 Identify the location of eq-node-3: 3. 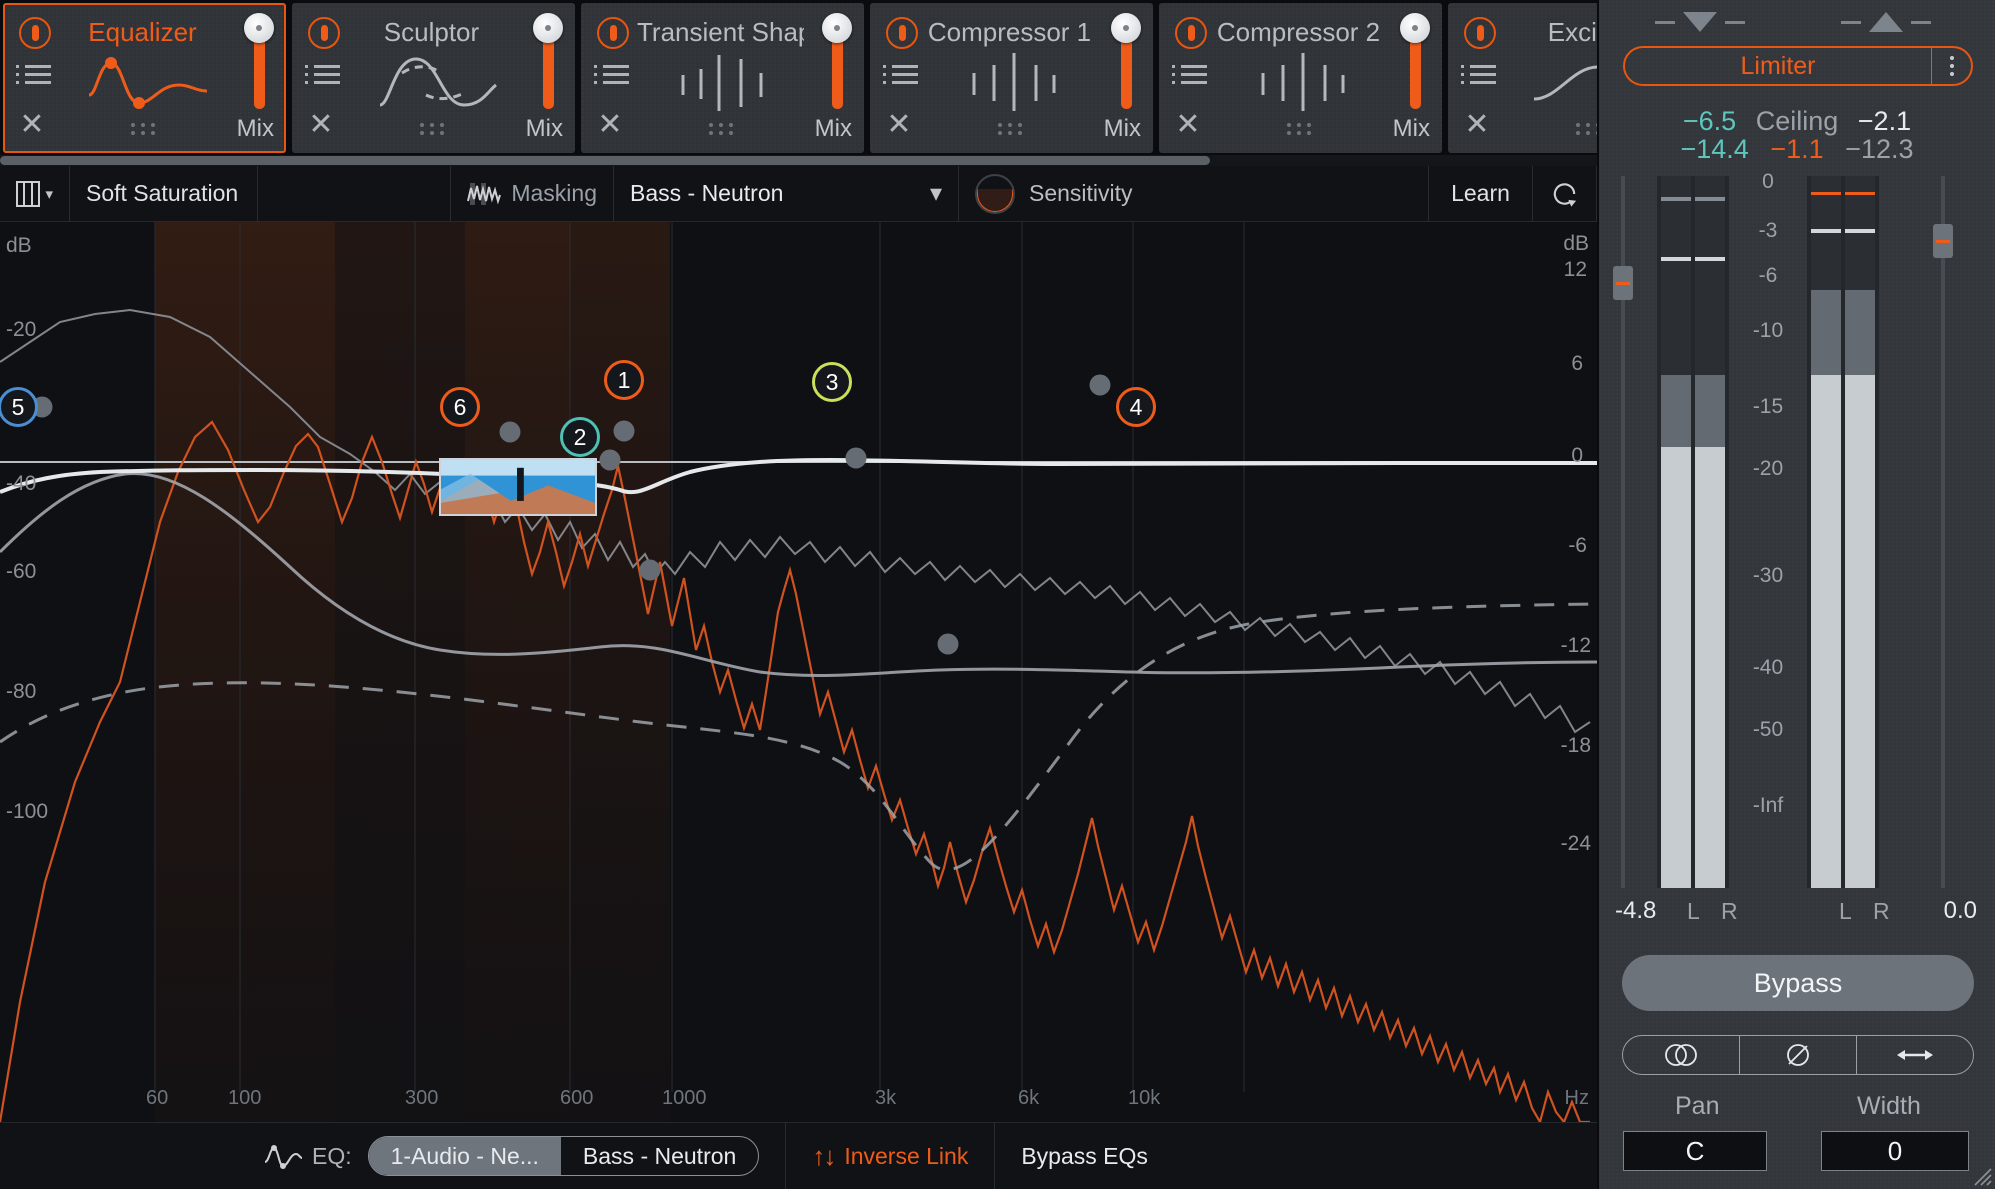
(832, 382).